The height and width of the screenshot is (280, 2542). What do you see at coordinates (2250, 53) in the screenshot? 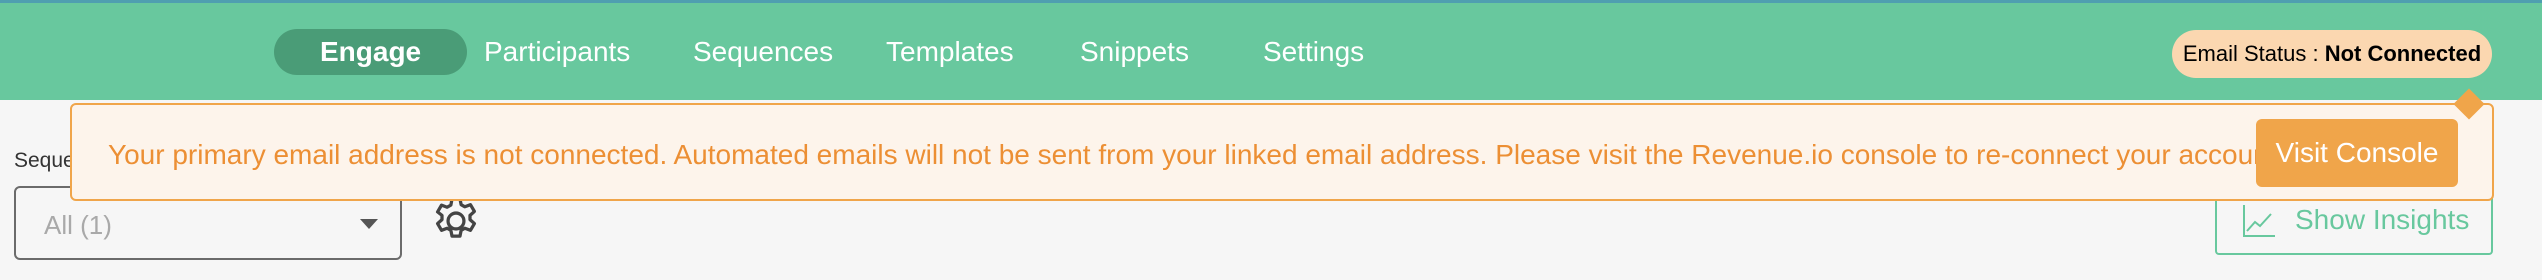
I see `email-status-label: Email Status :` at bounding box center [2250, 53].